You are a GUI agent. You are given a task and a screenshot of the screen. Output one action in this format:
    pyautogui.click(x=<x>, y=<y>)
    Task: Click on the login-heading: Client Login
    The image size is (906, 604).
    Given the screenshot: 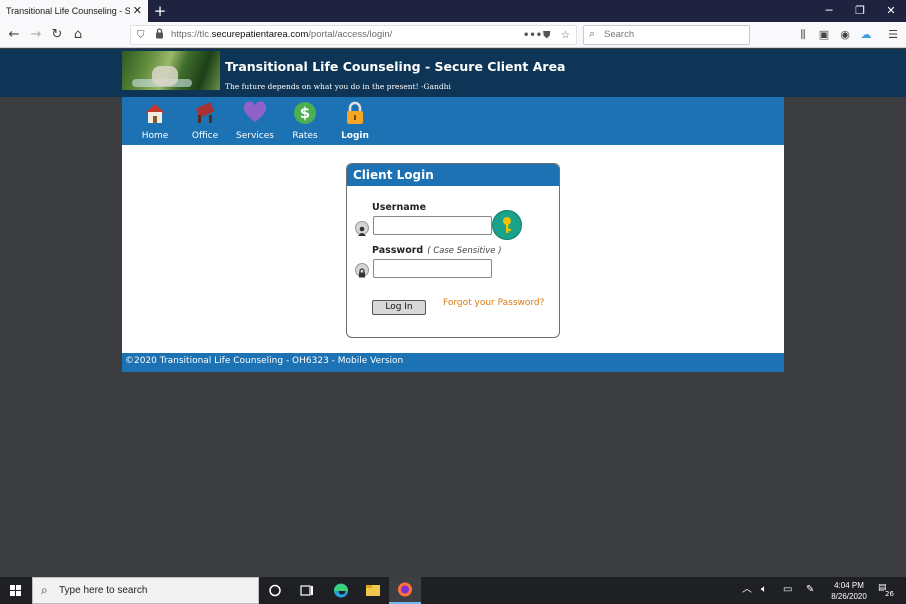 What is the action you would take?
    pyautogui.click(x=453, y=175)
    